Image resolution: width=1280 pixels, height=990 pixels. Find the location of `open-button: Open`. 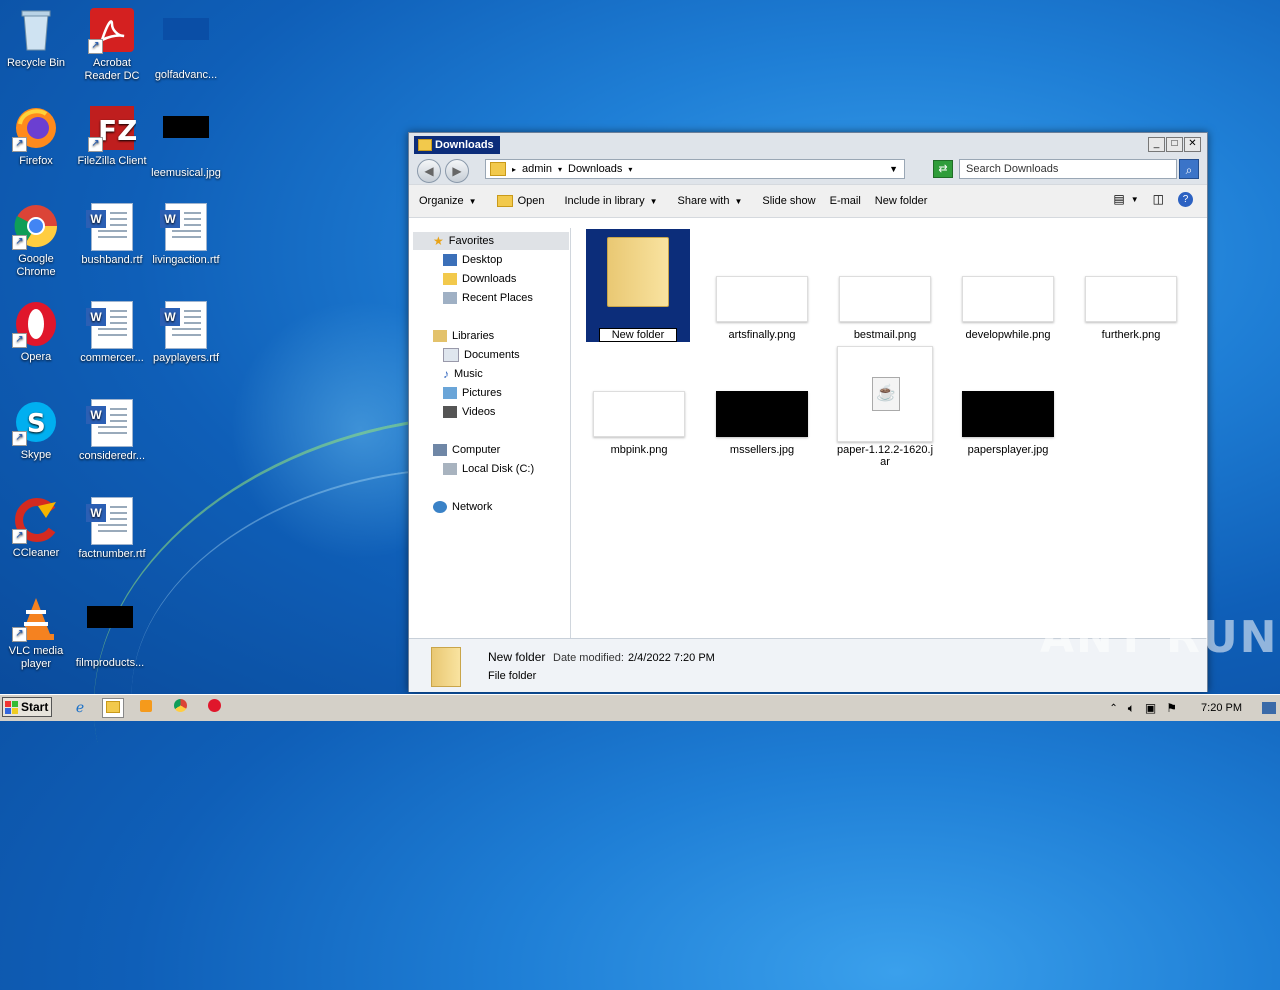

open-button: Open is located at coordinates (520, 201).